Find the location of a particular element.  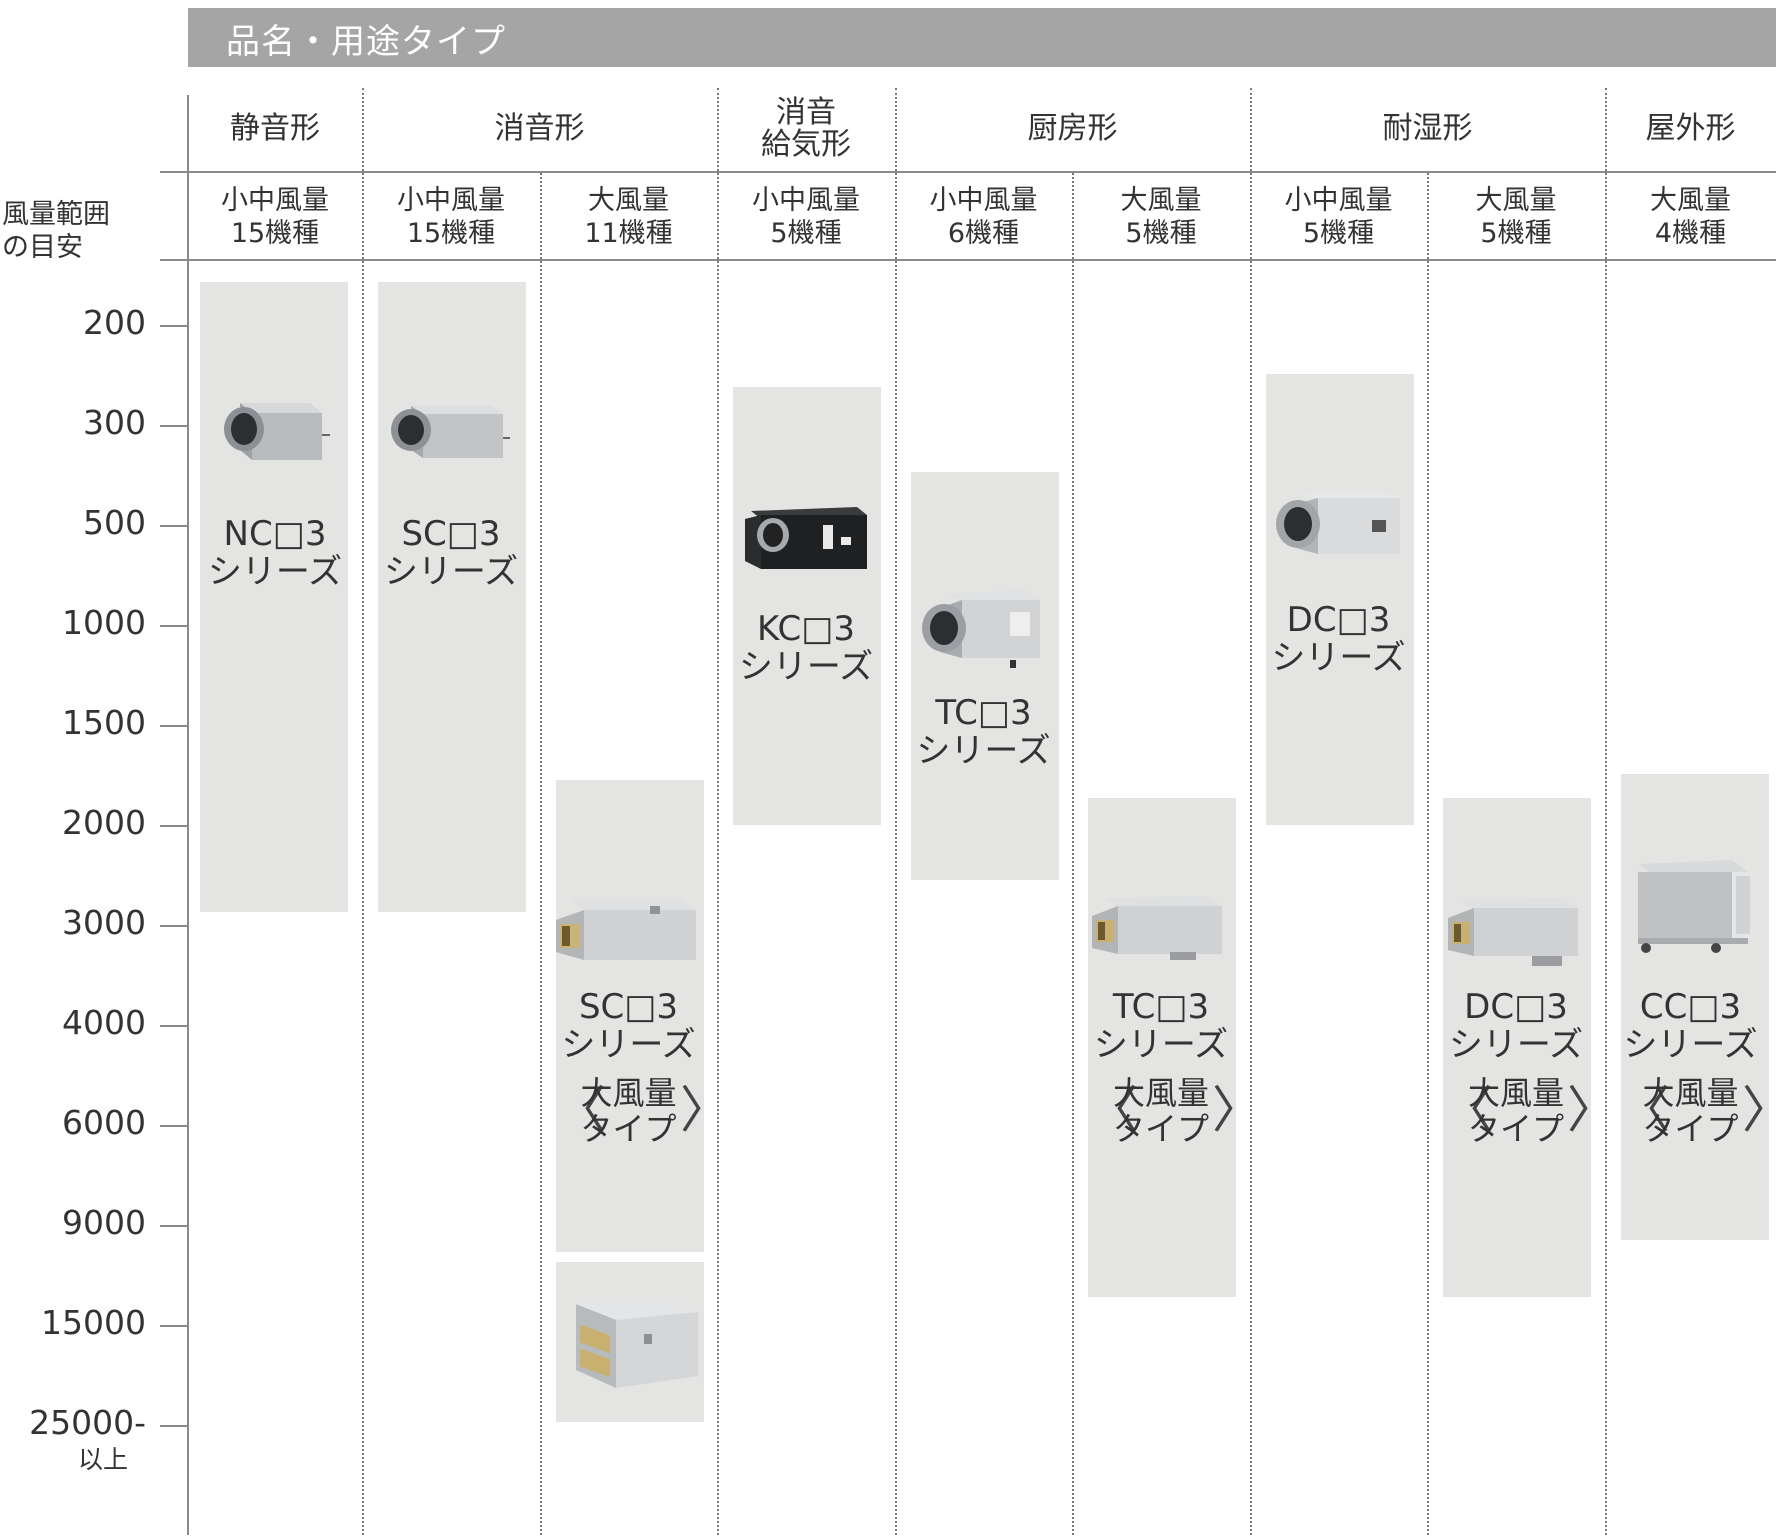

series-code: CC□3 is located at coordinates (1690, 1007).